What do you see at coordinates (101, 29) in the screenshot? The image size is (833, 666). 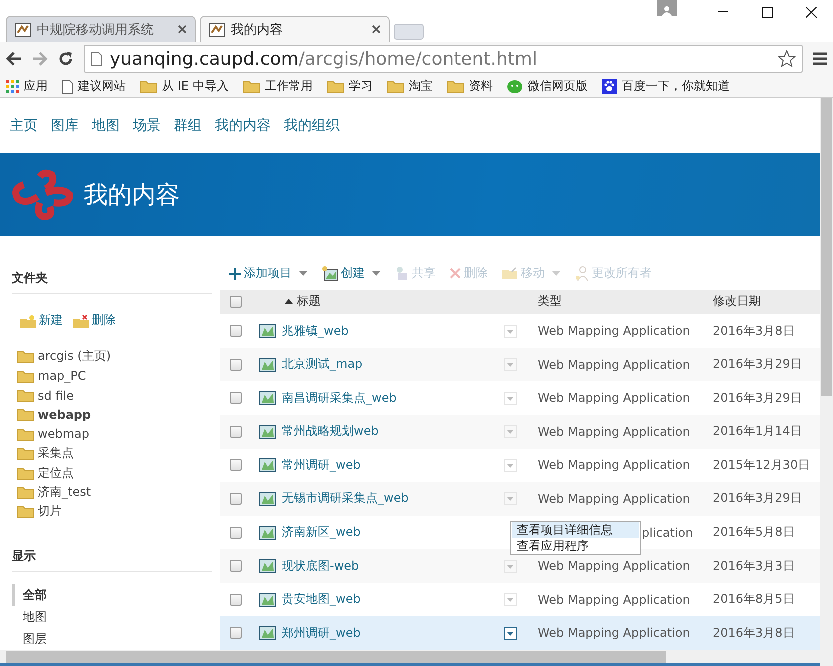 I see `browser-tab: 中规院移动调用系统` at bounding box center [101, 29].